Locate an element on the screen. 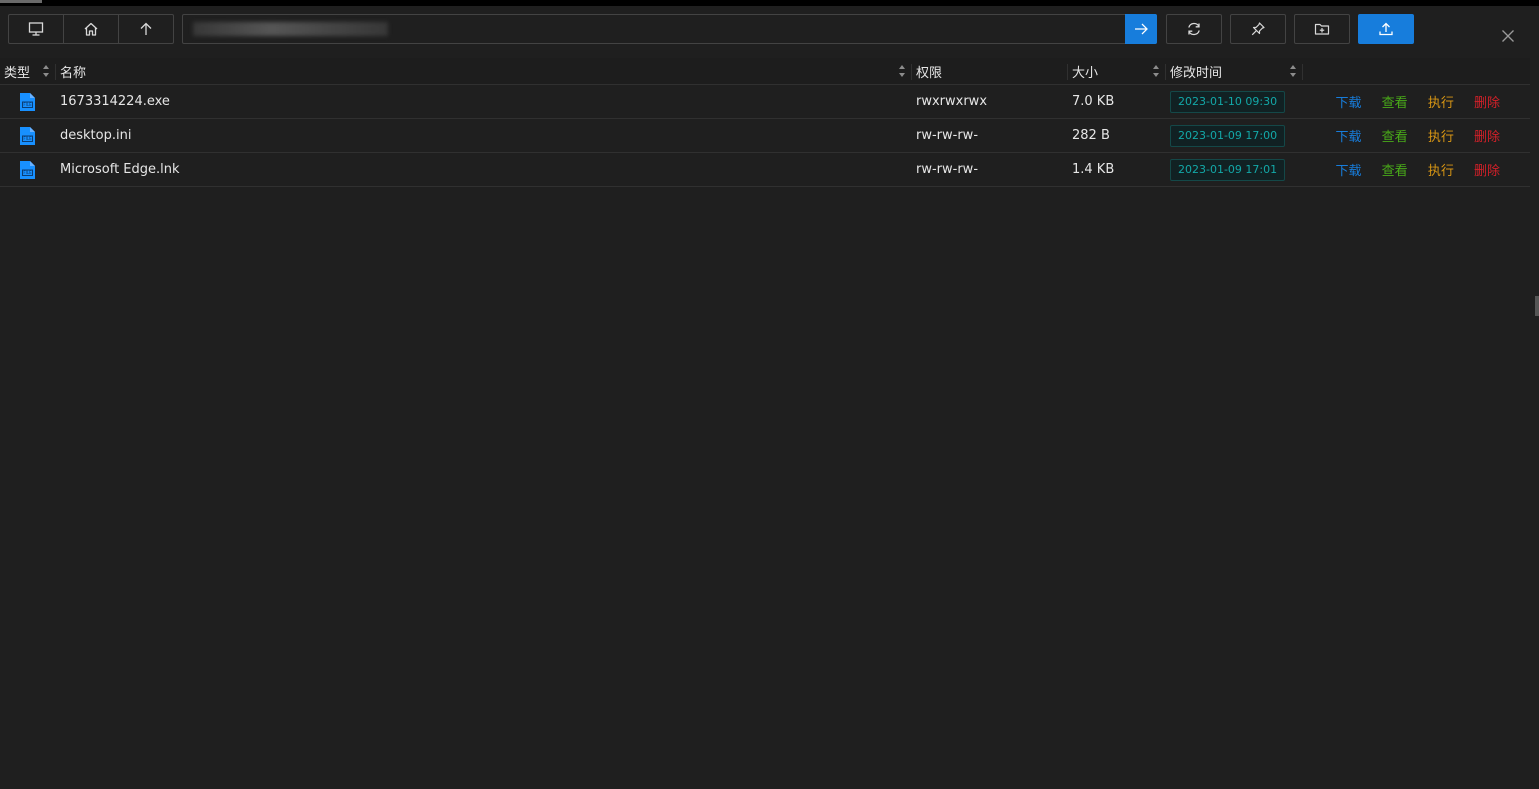 Image resolution: width=1539 pixels, height=789 pixels. table-header: 类型 名称 权限 大小 修改时间 is located at coordinates (765, 71).